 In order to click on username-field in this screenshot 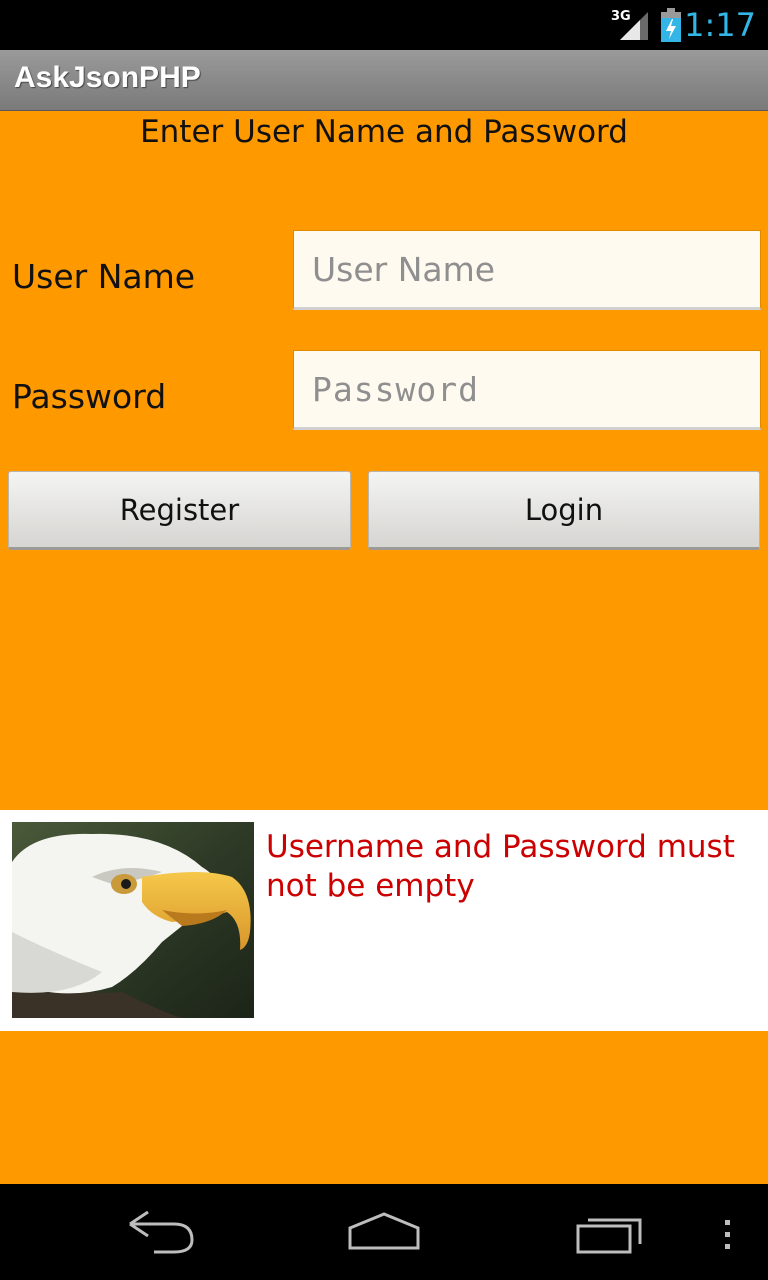, I will do `click(527, 270)`.